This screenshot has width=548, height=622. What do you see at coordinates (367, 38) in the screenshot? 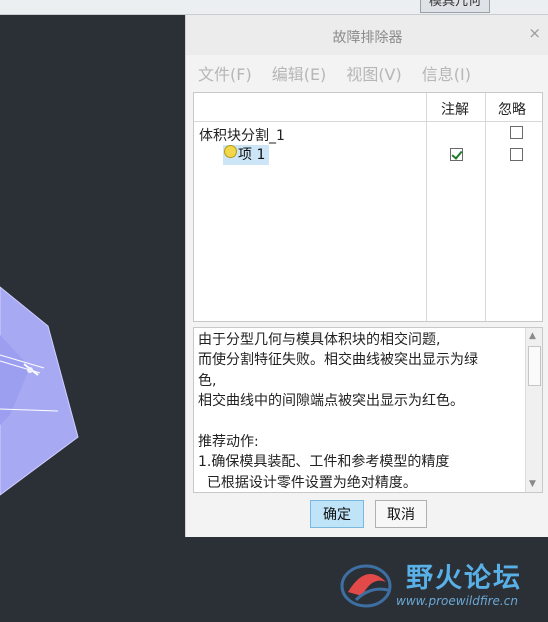
I see `dialog-title: 故障排除器` at bounding box center [367, 38].